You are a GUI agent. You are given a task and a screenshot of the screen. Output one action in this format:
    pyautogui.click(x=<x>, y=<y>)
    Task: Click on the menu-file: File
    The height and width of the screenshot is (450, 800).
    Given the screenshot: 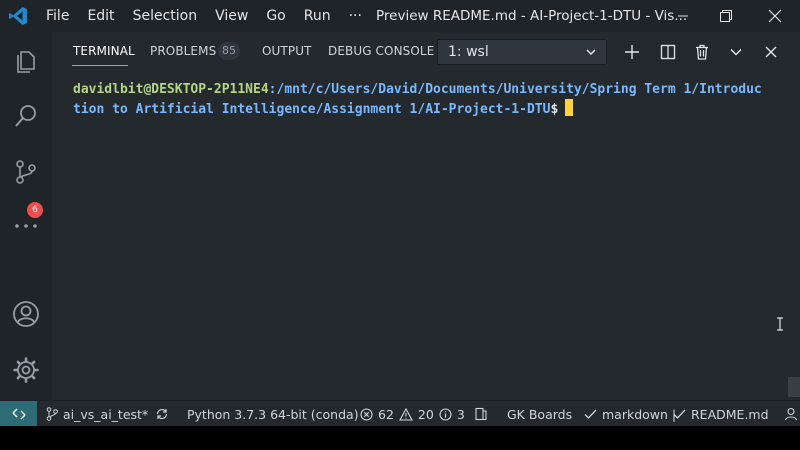 What is the action you would take?
    pyautogui.click(x=57, y=16)
    